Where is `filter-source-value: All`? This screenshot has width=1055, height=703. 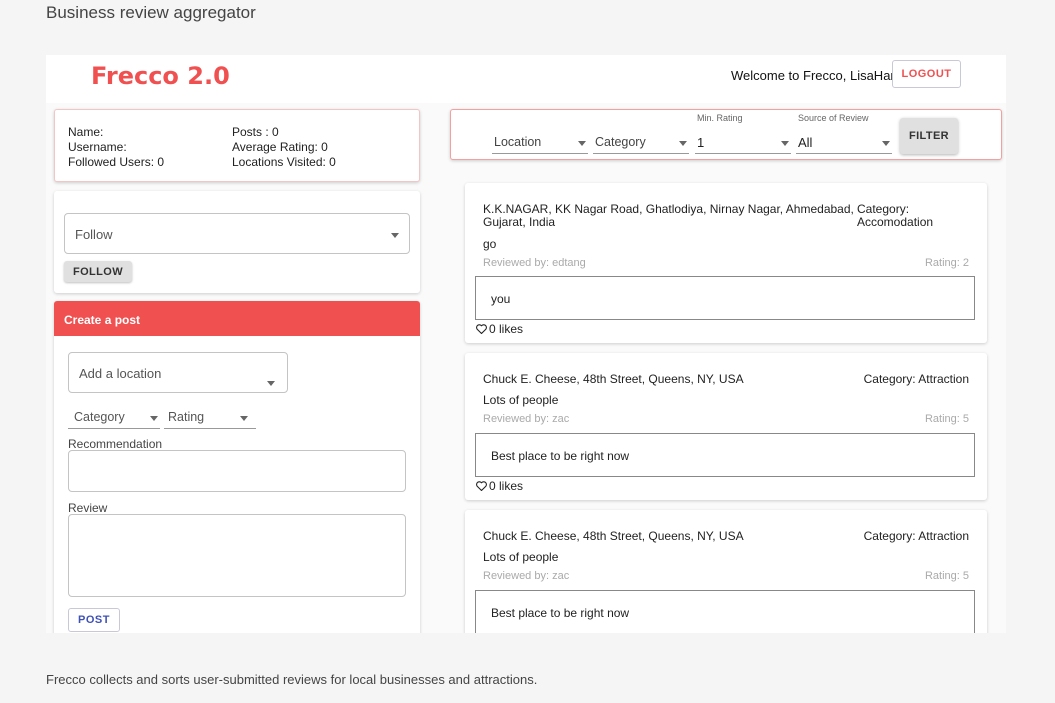 filter-source-value: All is located at coordinates (805, 142).